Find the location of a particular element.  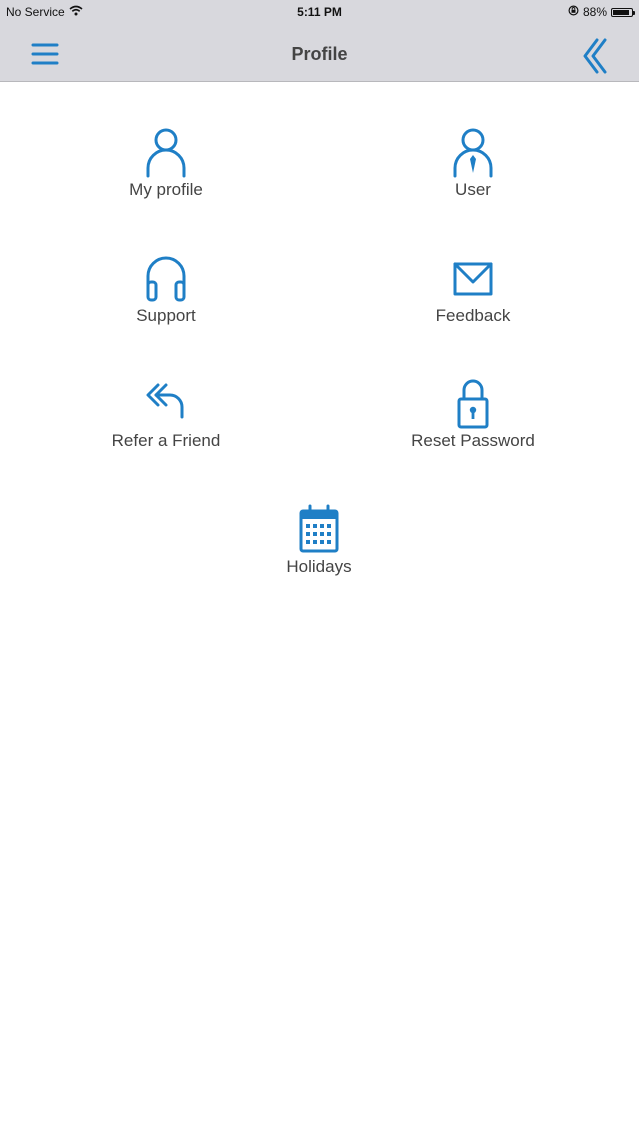

battery-percent: 88% is located at coordinates (594, 12).